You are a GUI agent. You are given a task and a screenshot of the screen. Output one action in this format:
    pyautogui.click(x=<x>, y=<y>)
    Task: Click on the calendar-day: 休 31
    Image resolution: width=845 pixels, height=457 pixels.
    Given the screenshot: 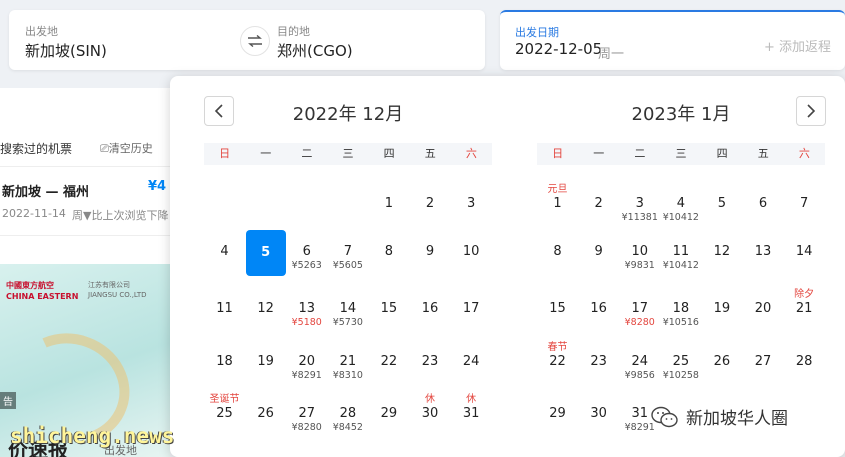 What is the action you would take?
    pyautogui.click(x=471, y=408)
    